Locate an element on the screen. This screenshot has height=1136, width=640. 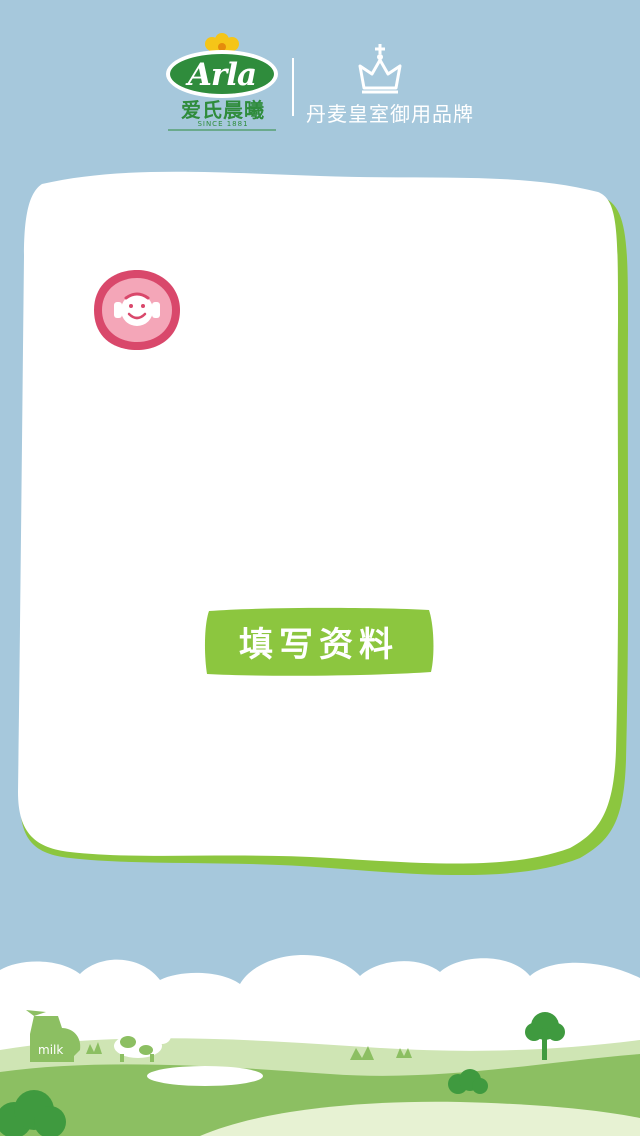
avatar is located at coordinates (137, 310).